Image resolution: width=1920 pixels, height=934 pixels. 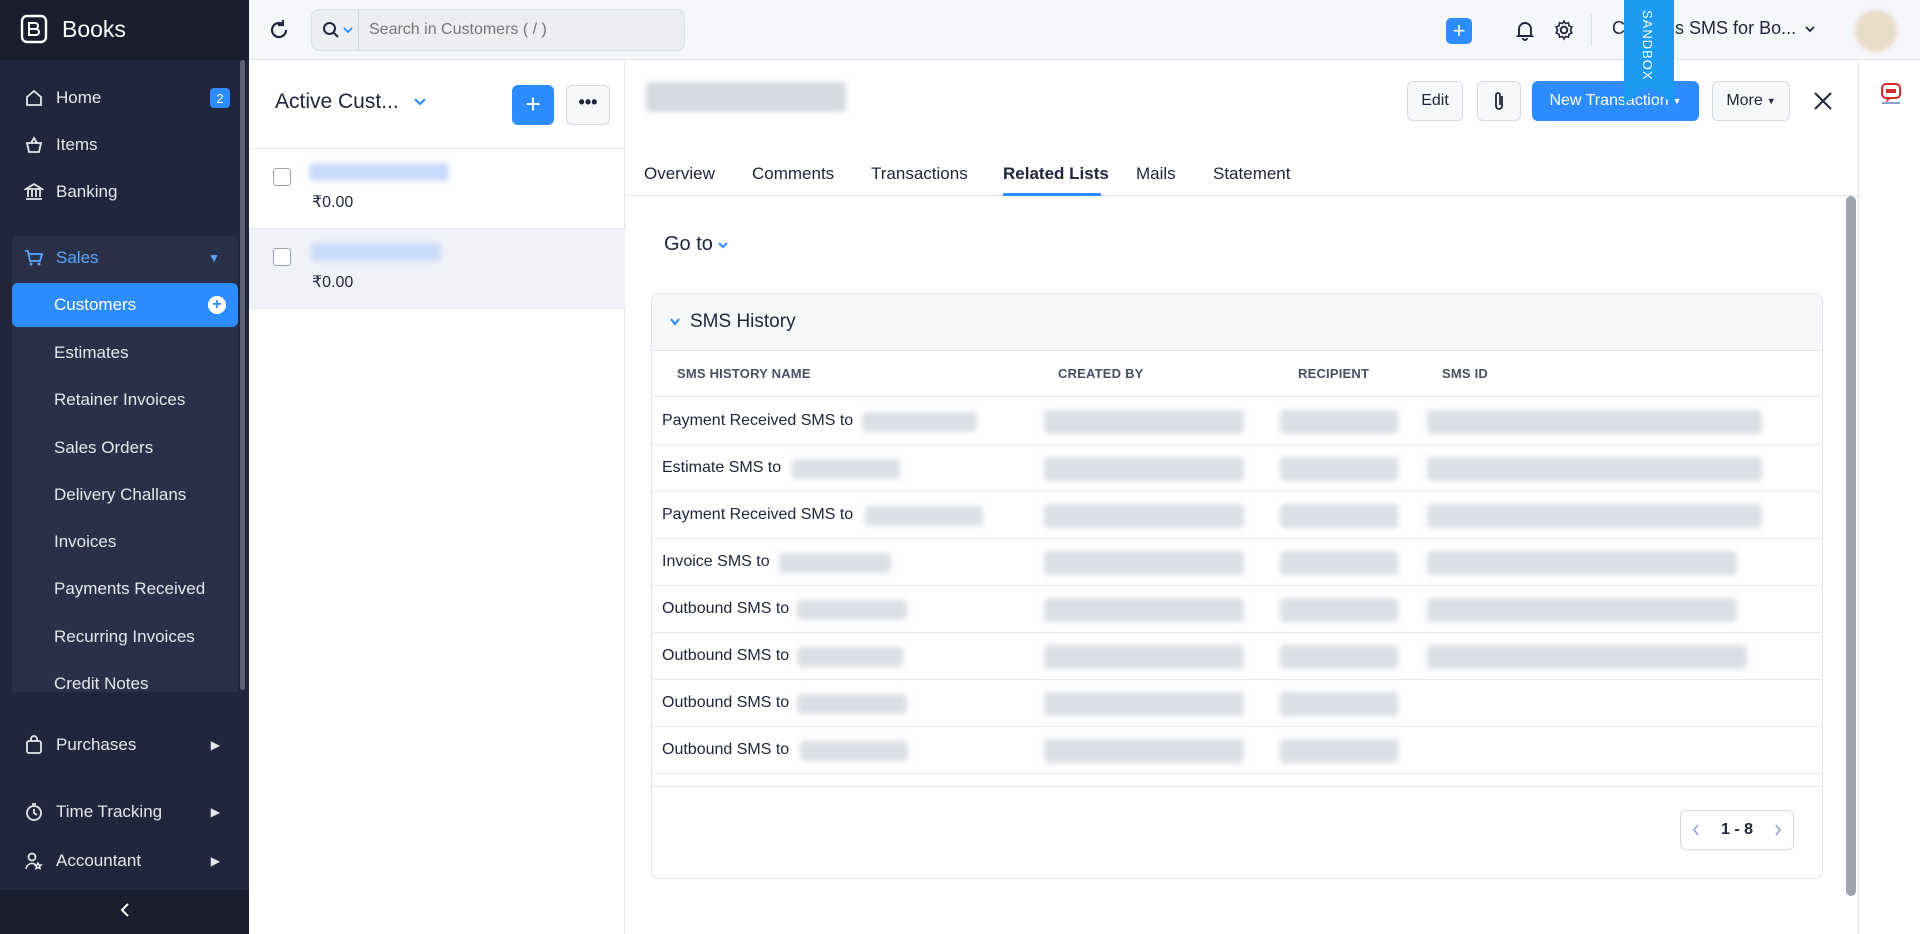 What do you see at coordinates (34, 861) in the screenshot?
I see `accountant-icon` at bounding box center [34, 861].